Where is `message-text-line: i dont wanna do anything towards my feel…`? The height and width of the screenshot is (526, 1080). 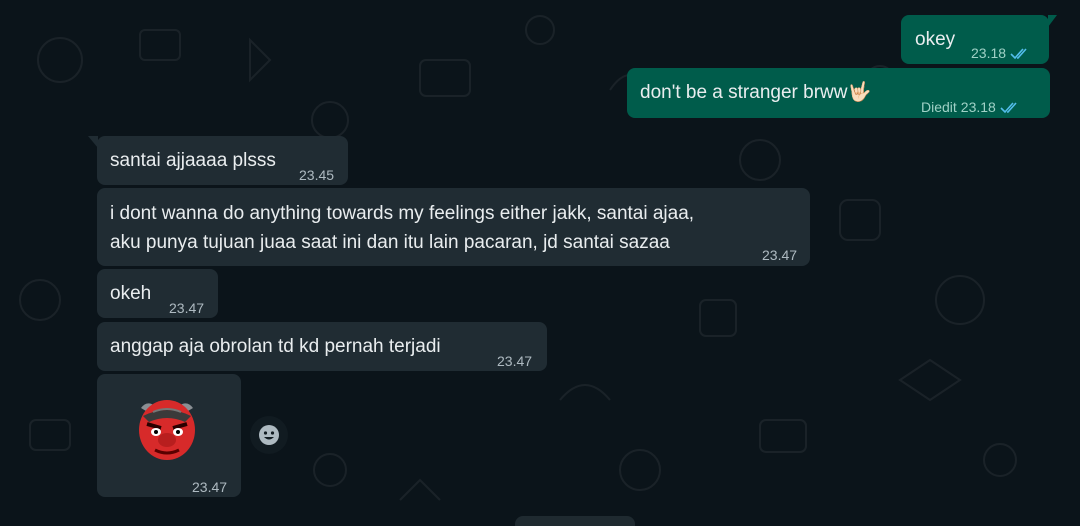 message-text-line: i dont wanna do anything towards my feel… is located at coordinates (402, 213).